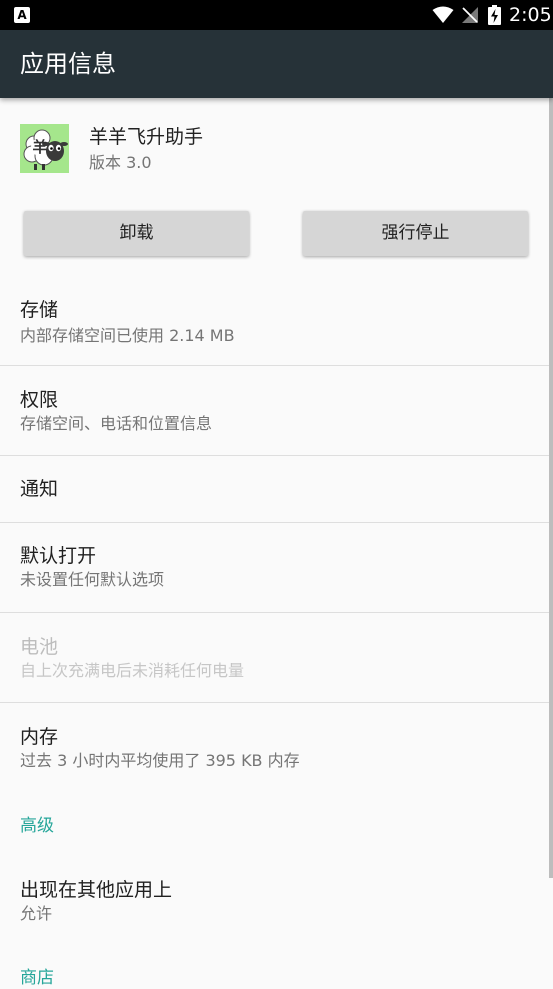  I want to click on pref-permissions-summary: 存储空间、电话和位置信息, so click(116, 423).